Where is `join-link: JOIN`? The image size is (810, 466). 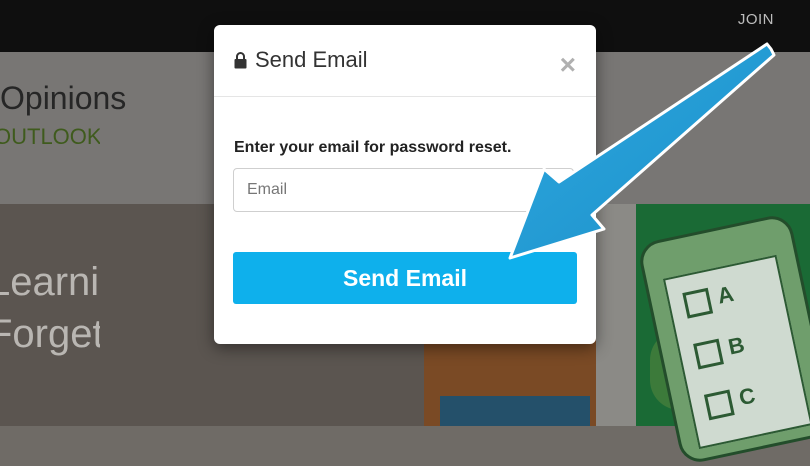
join-link: JOIN is located at coordinates (756, 19).